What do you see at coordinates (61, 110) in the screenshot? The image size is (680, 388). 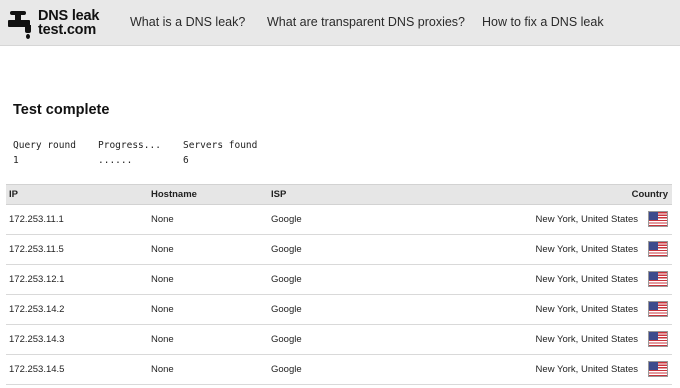 I see `page-title: Test complete` at bounding box center [61, 110].